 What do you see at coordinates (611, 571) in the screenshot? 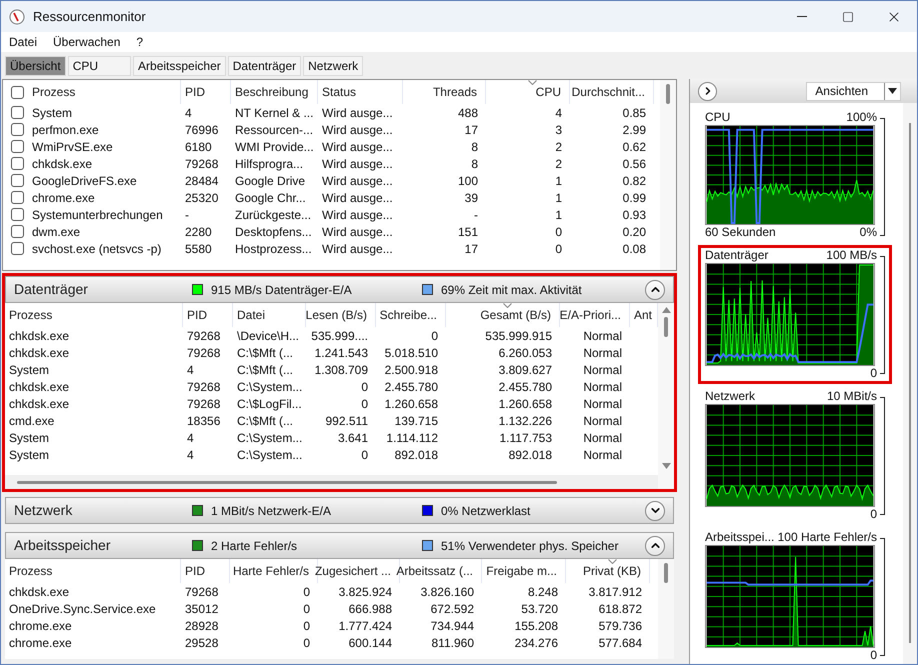
I see `column-header: Privat (KB)` at bounding box center [611, 571].